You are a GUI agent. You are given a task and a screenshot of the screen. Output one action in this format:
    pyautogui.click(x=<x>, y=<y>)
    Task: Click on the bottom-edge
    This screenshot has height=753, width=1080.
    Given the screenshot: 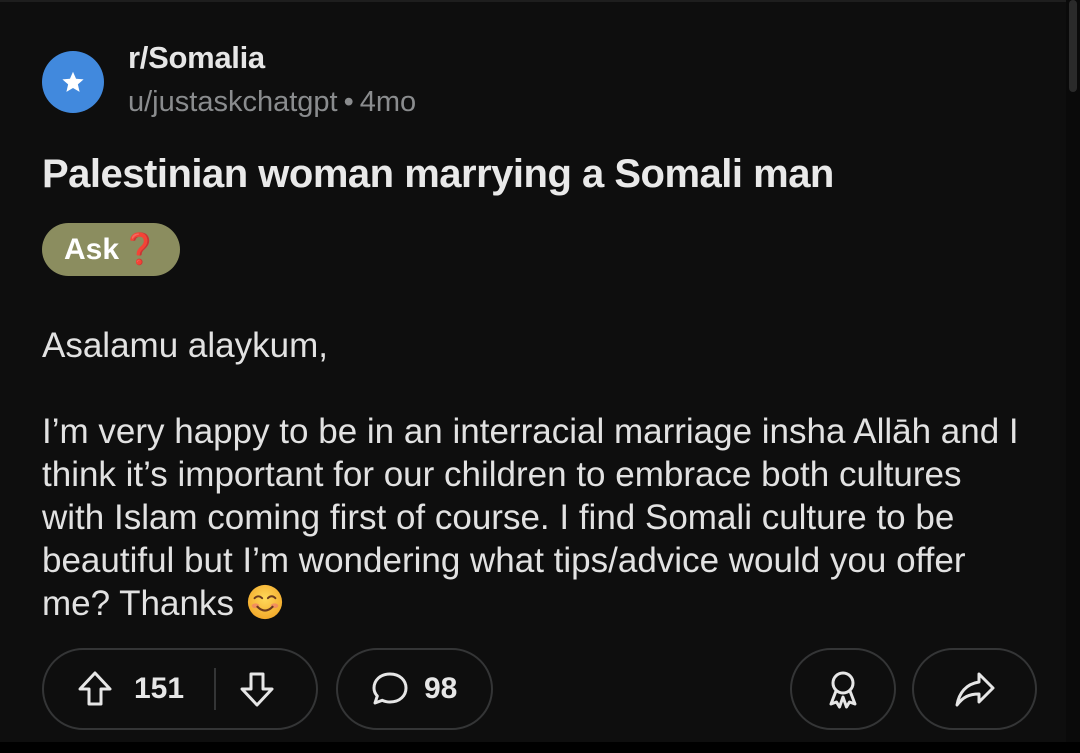 What is the action you would take?
    pyautogui.click(x=540, y=747)
    